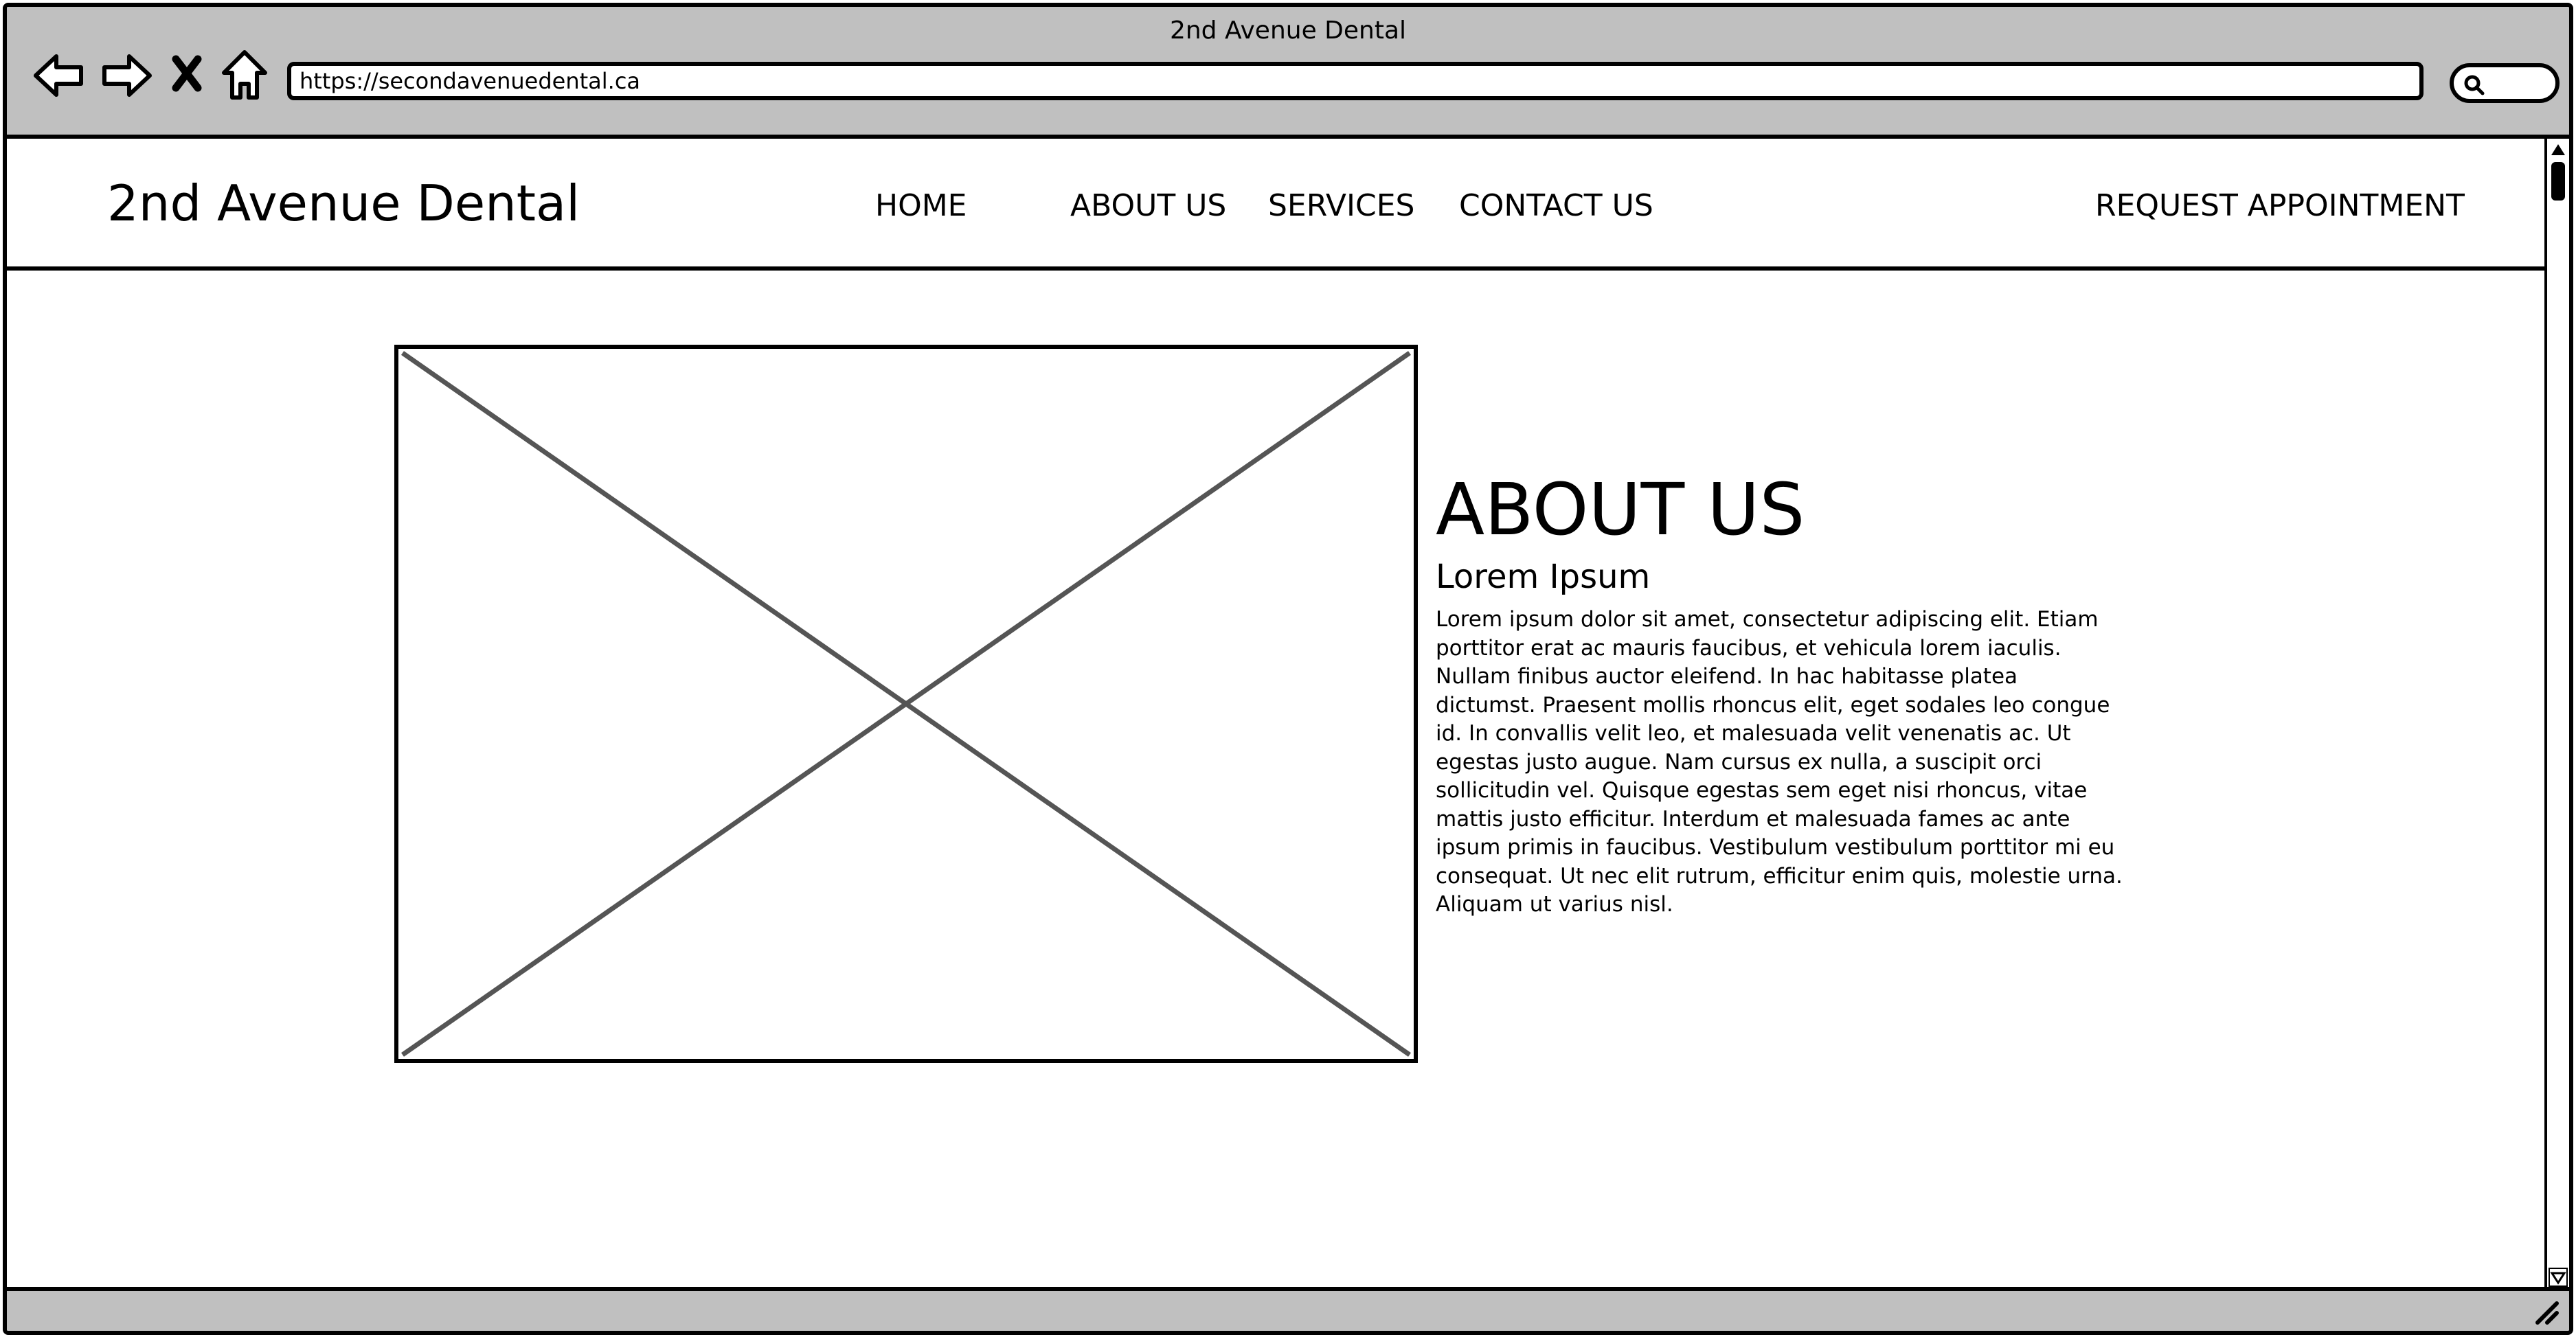 The height and width of the screenshot is (1337, 2576). What do you see at coordinates (59, 75) in the screenshot?
I see `back-arrow-icon` at bounding box center [59, 75].